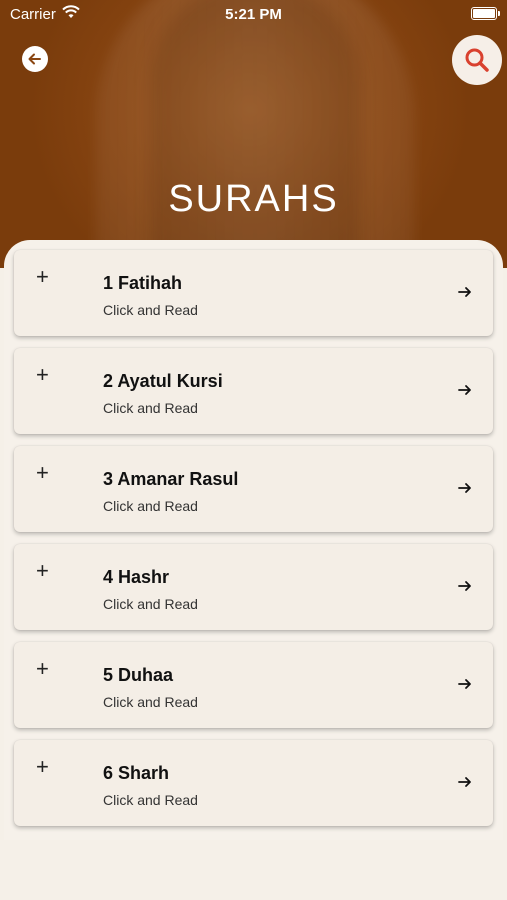 The image size is (507, 900). I want to click on surah-title: 5 Duhaa, so click(138, 675).